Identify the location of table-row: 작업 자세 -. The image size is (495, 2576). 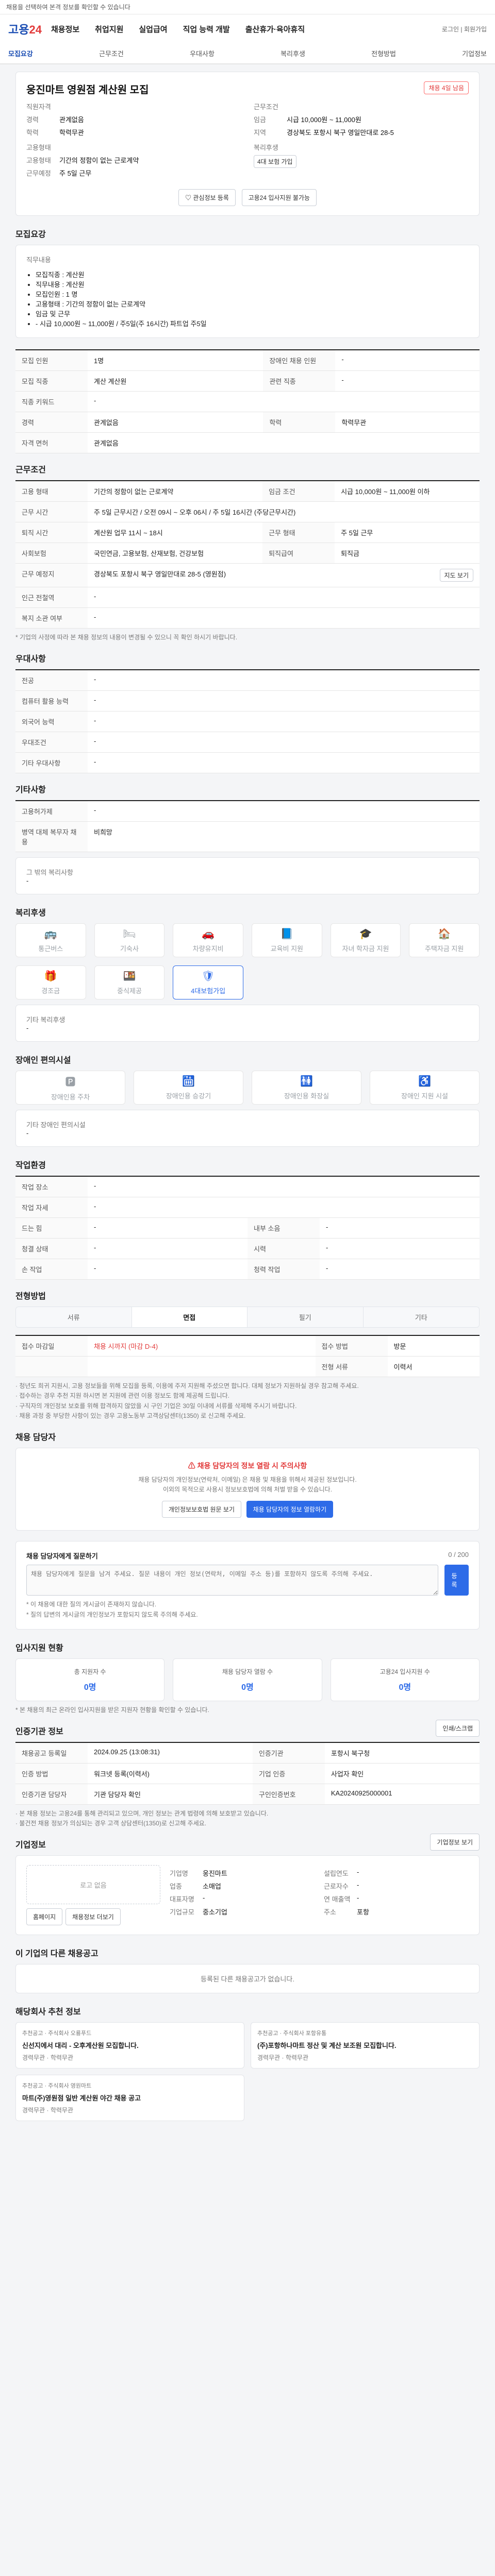
(247, 1207).